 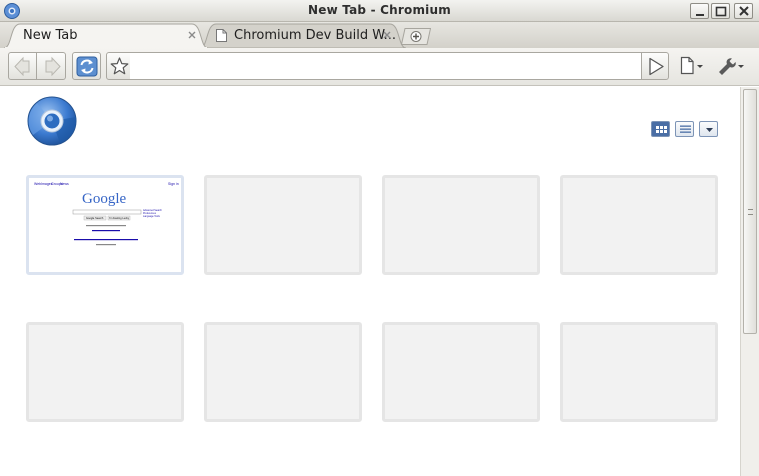 I want to click on go-icon, so click(x=656, y=66).